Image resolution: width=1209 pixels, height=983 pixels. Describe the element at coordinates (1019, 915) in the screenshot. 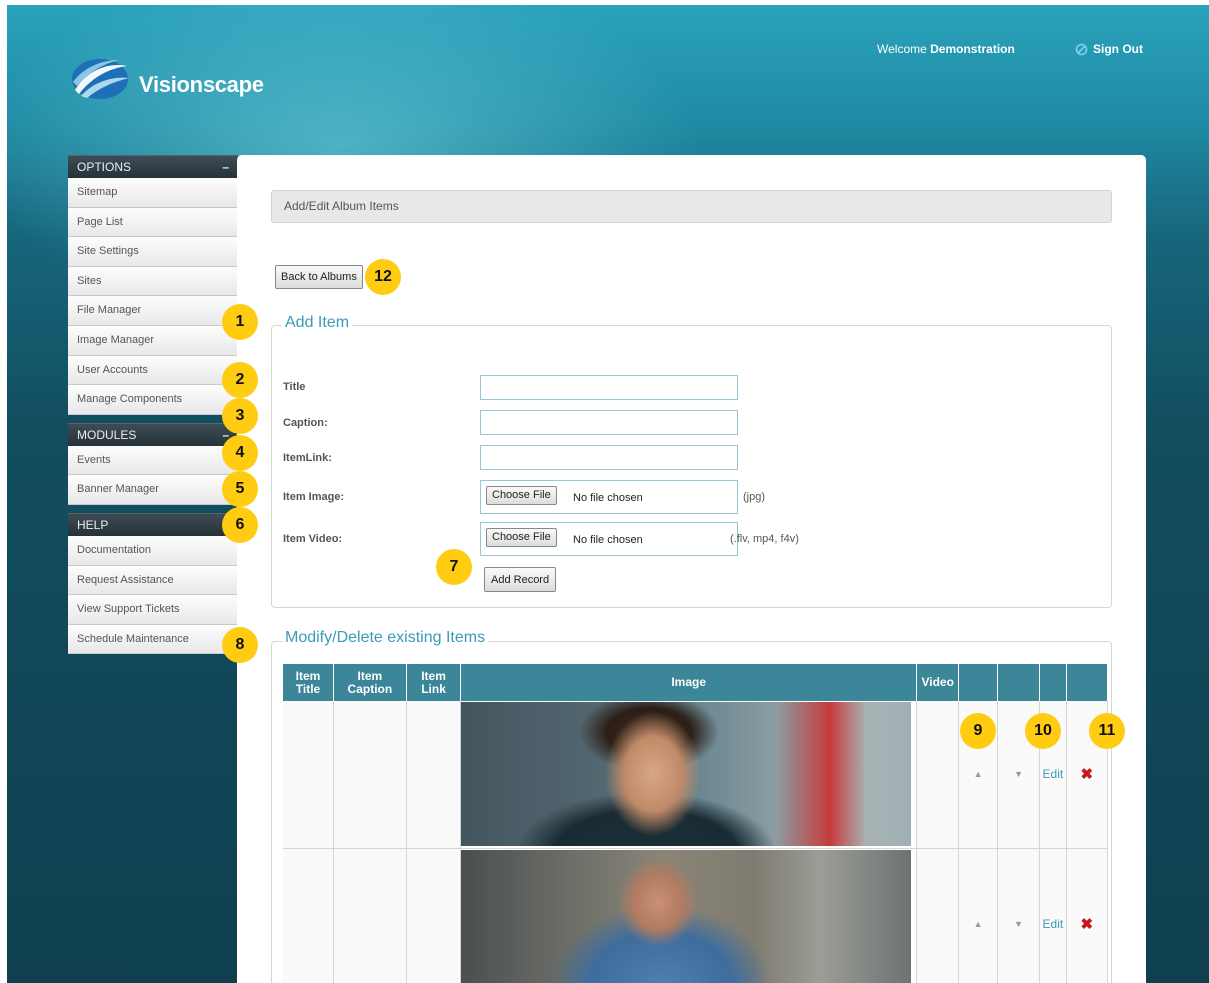

I see `move-down-arrow-icon: ▼` at that location.